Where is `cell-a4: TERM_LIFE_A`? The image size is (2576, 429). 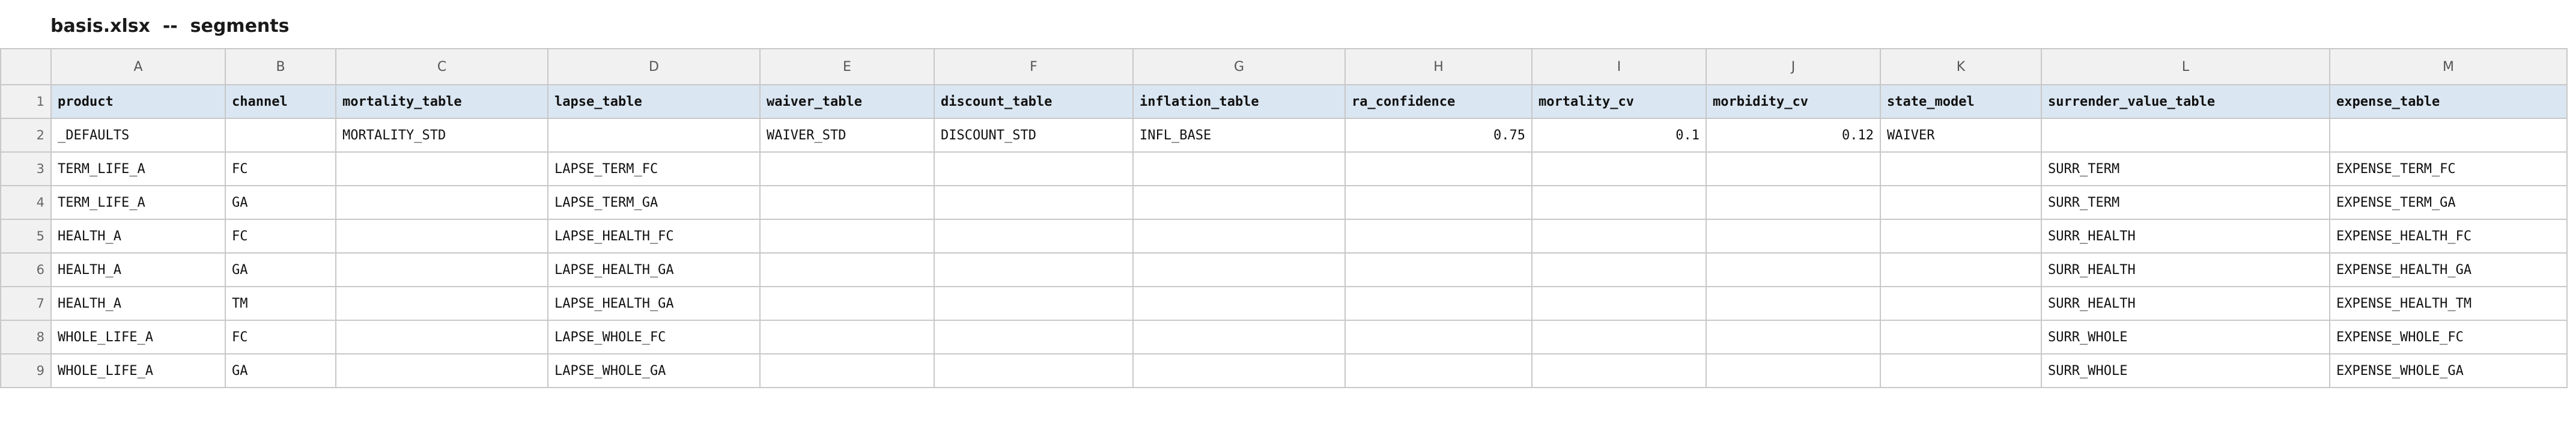
cell-a4: TERM_LIFE_A is located at coordinates (138, 202).